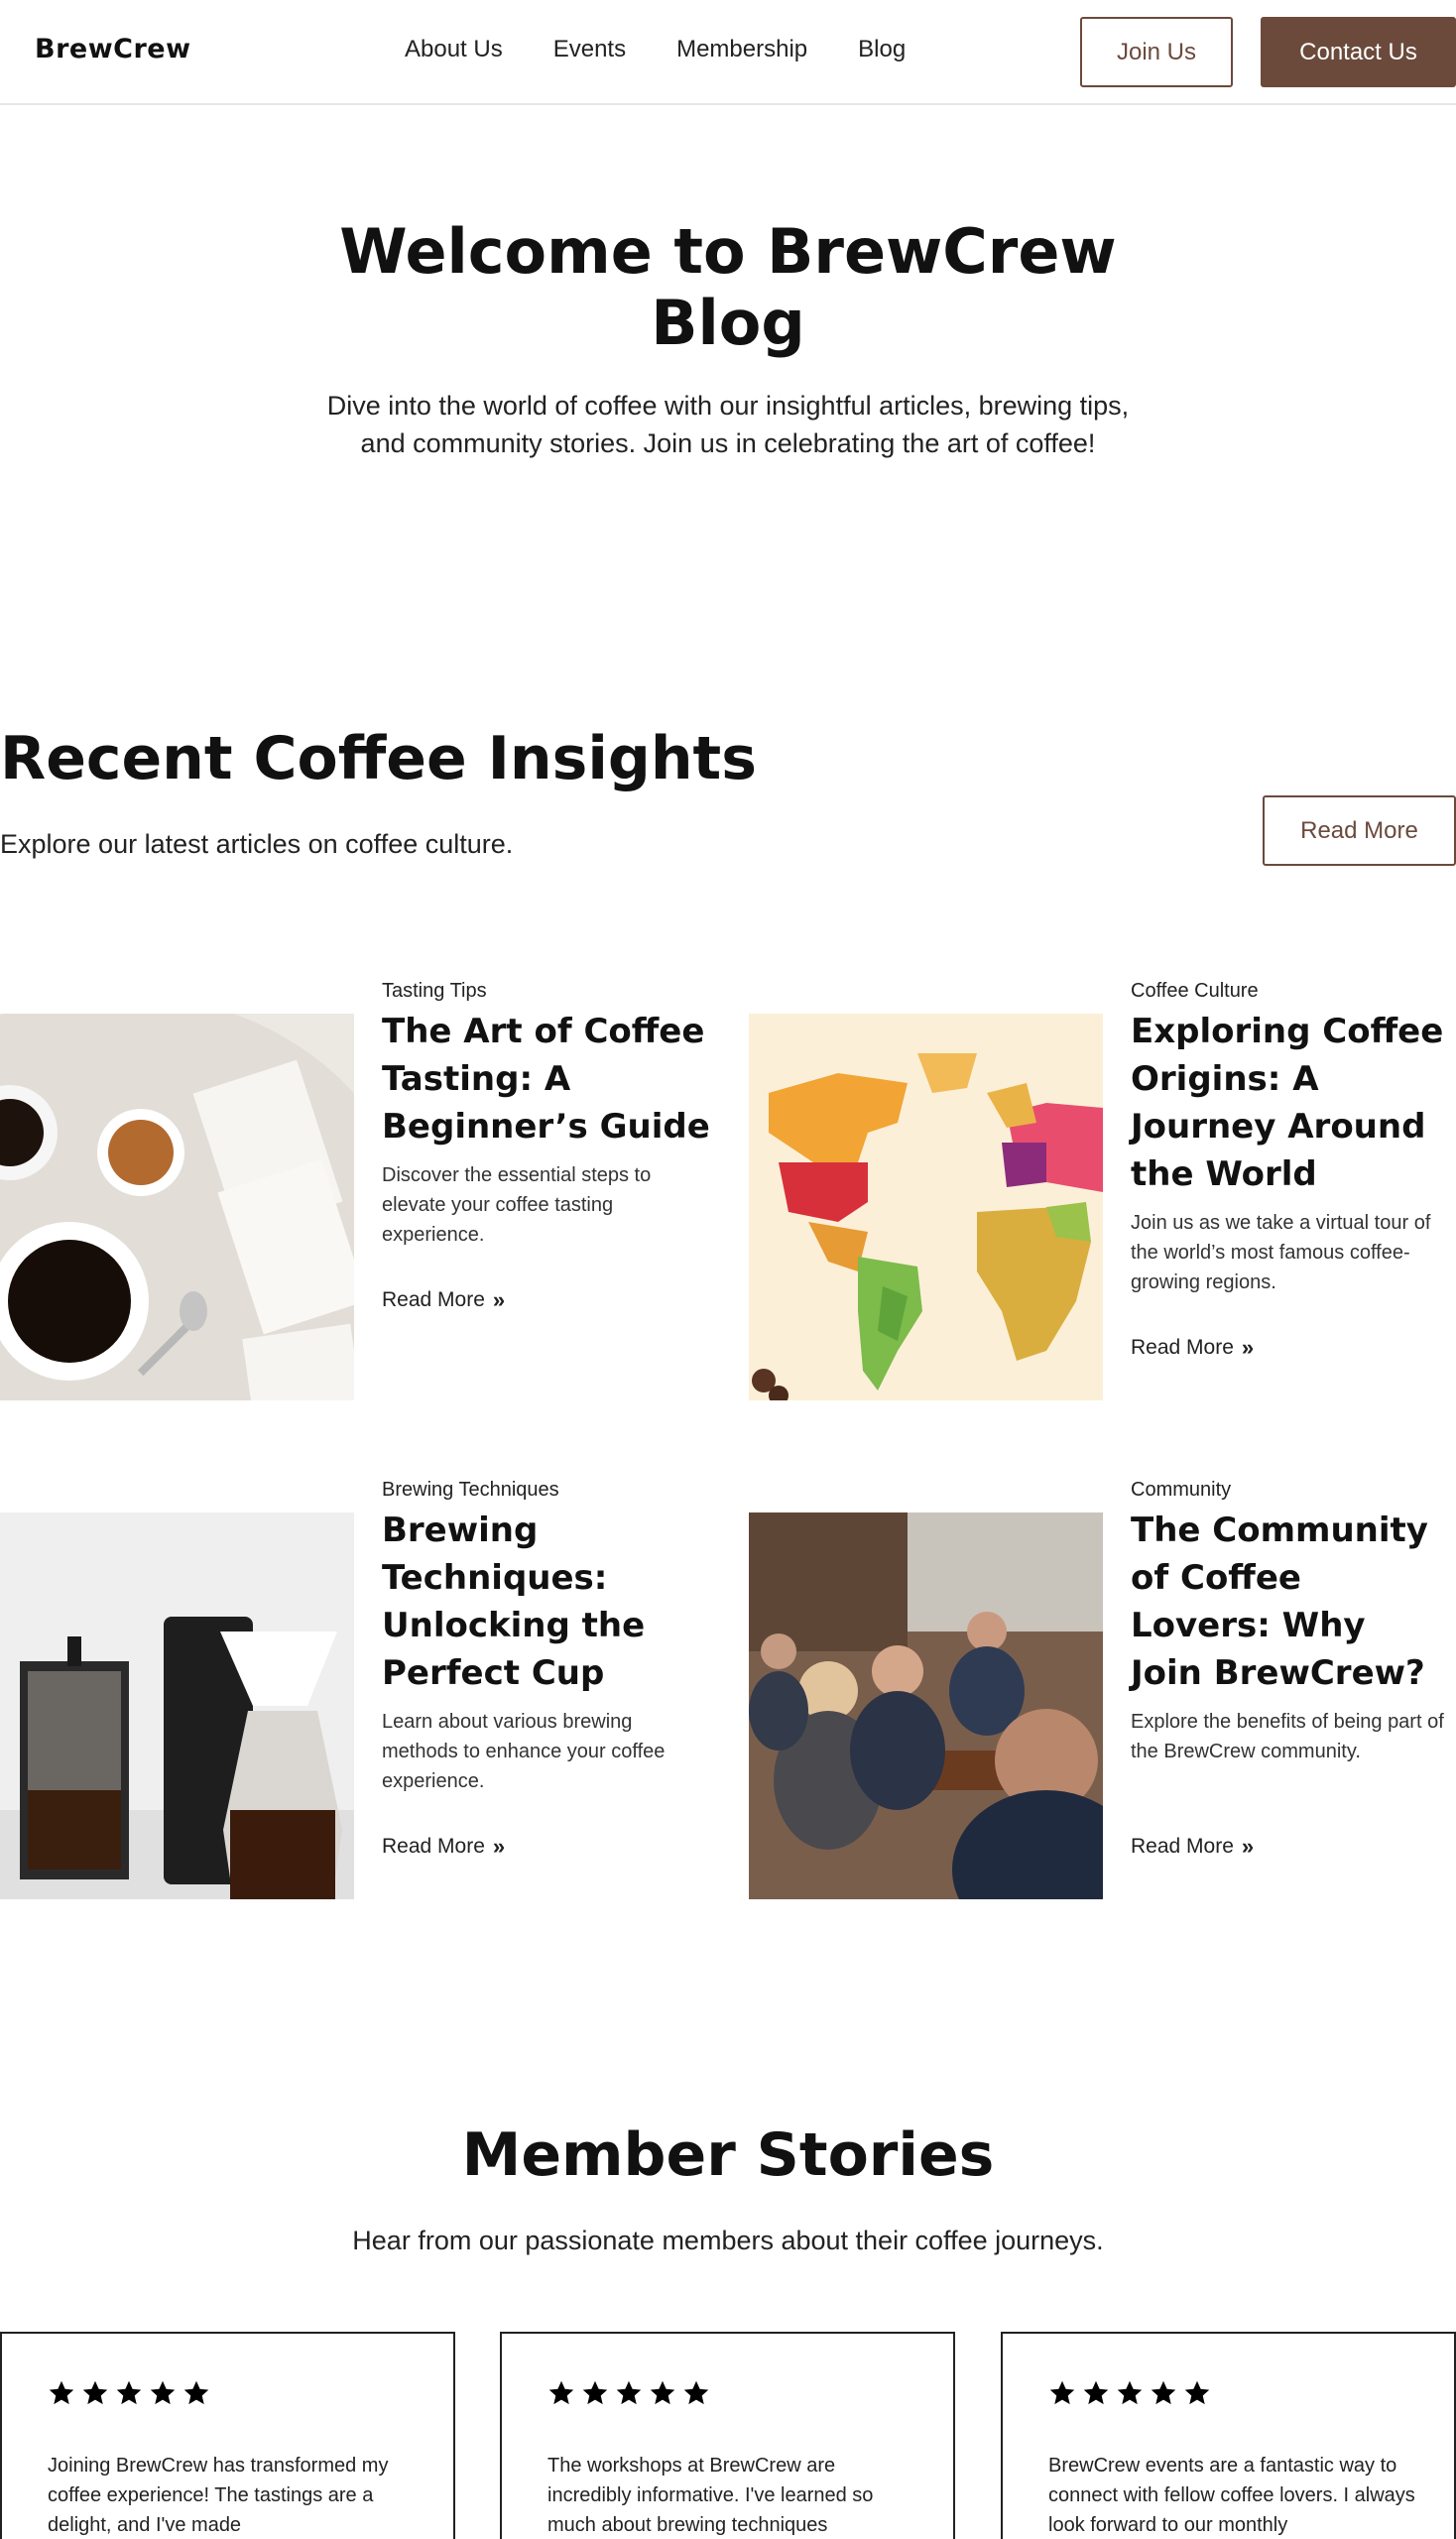  What do you see at coordinates (177, 1706) in the screenshot?
I see `card-image-brewing-equipment` at bounding box center [177, 1706].